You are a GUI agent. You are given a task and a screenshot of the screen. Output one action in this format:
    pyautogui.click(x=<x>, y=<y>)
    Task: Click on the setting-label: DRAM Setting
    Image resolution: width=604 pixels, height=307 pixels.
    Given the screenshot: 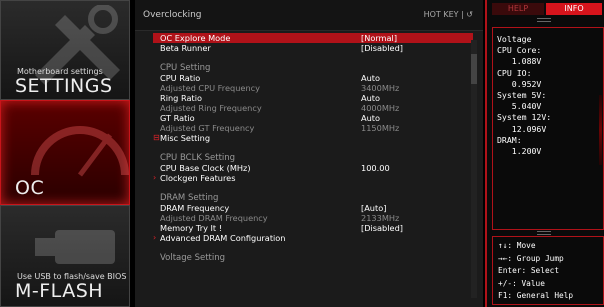 What is the action you would take?
    pyautogui.click(x=189, y=198)
    